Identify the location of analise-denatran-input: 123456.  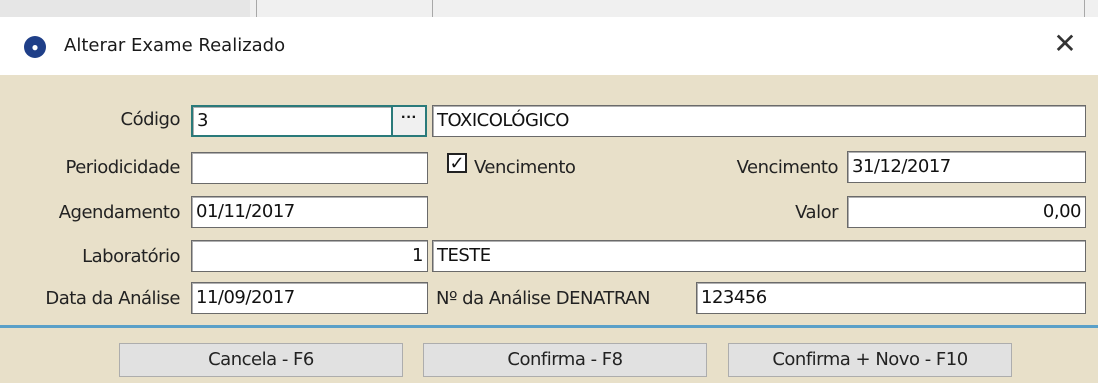
(891, 298).